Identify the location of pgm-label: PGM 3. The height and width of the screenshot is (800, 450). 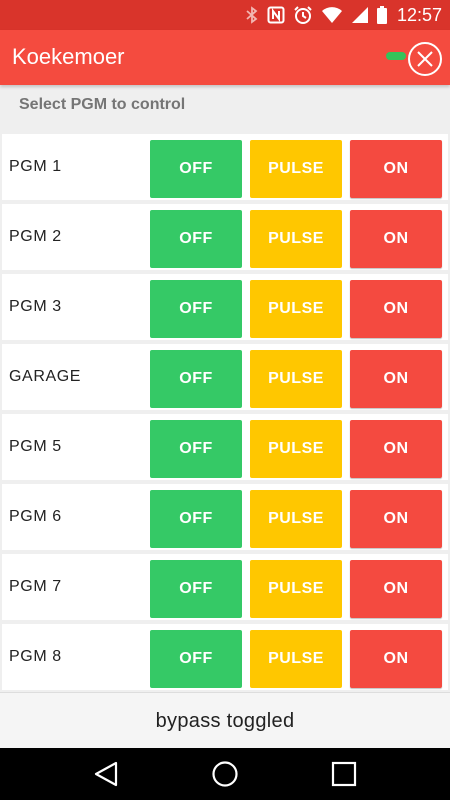
(35, 306).